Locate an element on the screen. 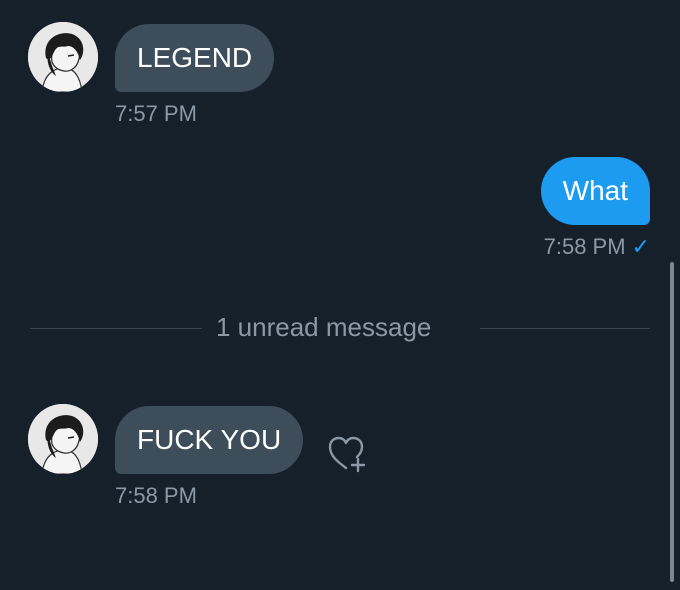 This screenshot has width=680, height=590. message-text: What is located at coordinates (595, 190).